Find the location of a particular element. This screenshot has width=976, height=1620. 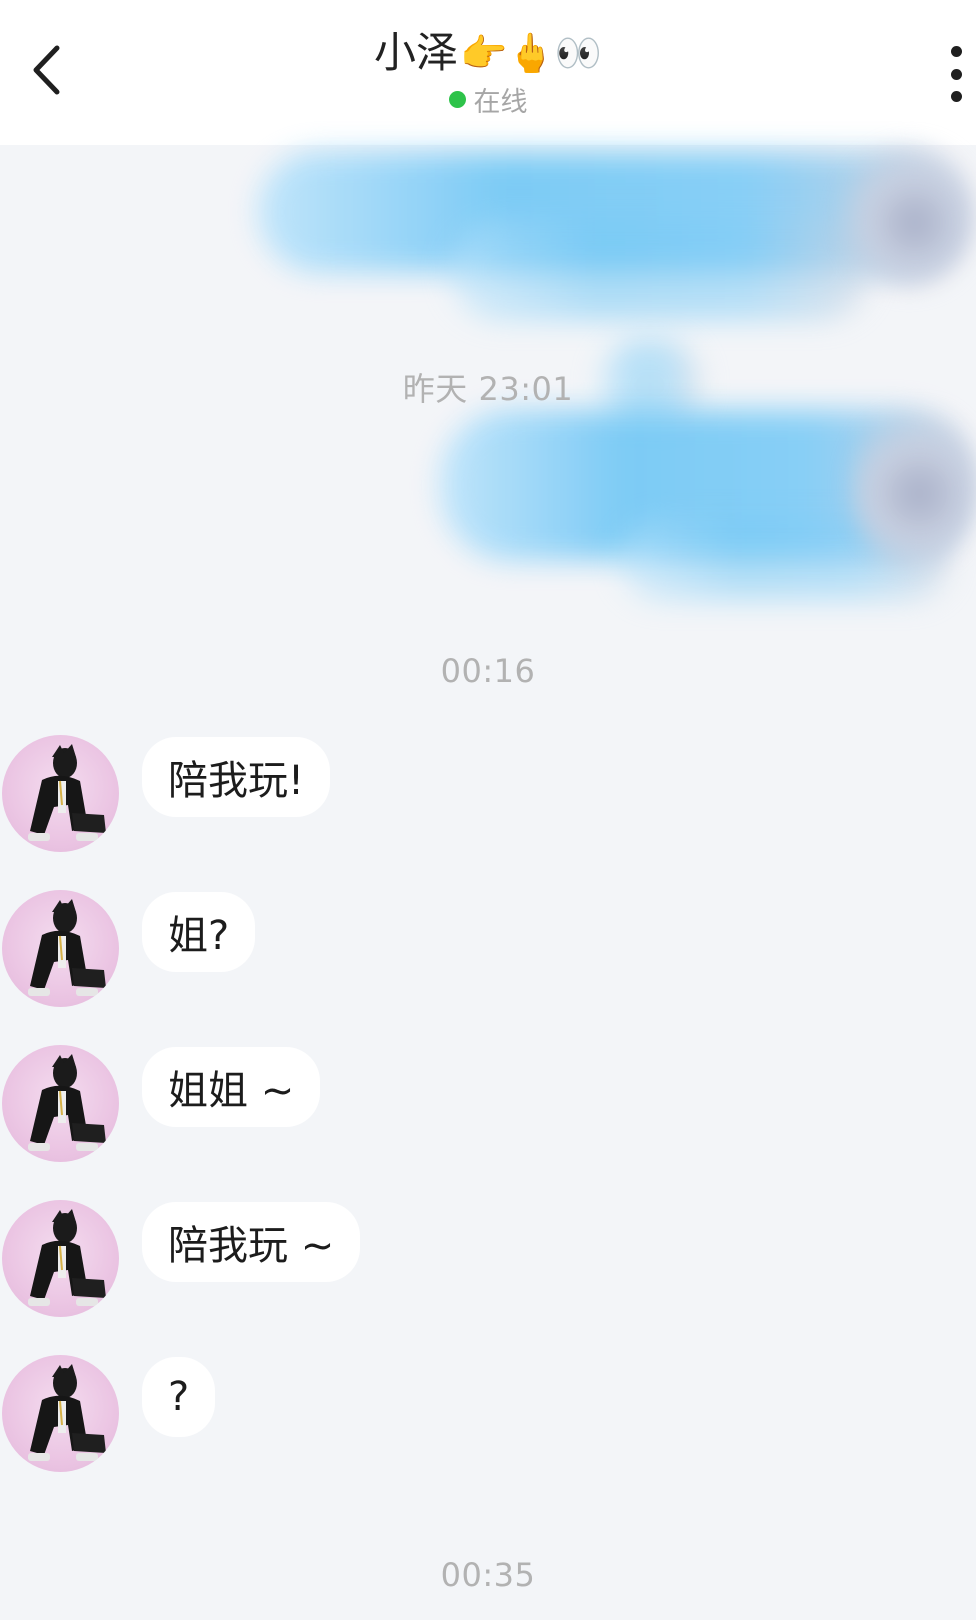

title-area: 小泽 👉🖕👀 在线 is located at coordinates (488, 70).